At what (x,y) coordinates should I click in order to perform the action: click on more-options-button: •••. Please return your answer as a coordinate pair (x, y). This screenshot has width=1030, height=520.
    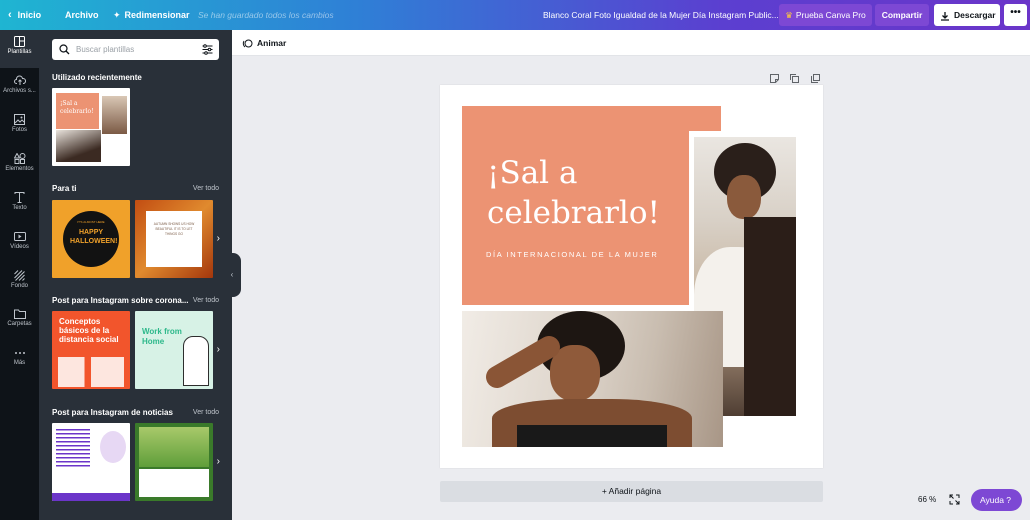
    Looking at the image, I should click on (1015, 15).